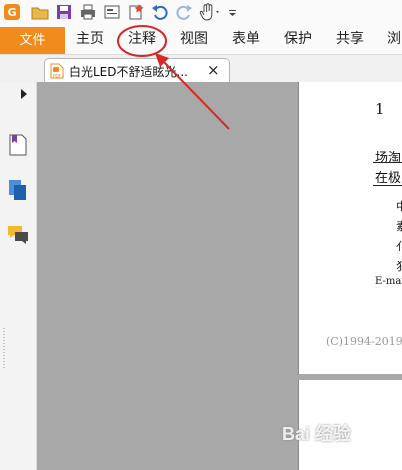  What do you see at coordinates (64, 12) in the screenshot?
I see `save-icon` at bounding box center [64, 12].